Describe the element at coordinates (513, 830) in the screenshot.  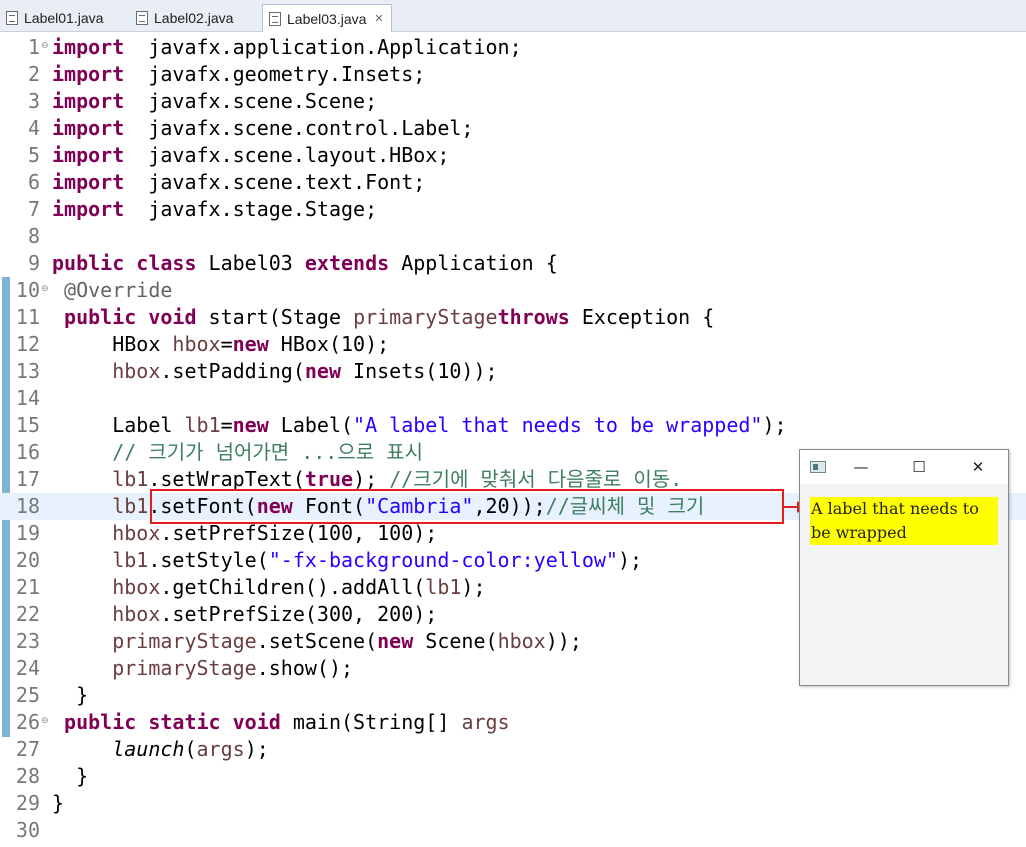
I see `code-line: 30` at that location.